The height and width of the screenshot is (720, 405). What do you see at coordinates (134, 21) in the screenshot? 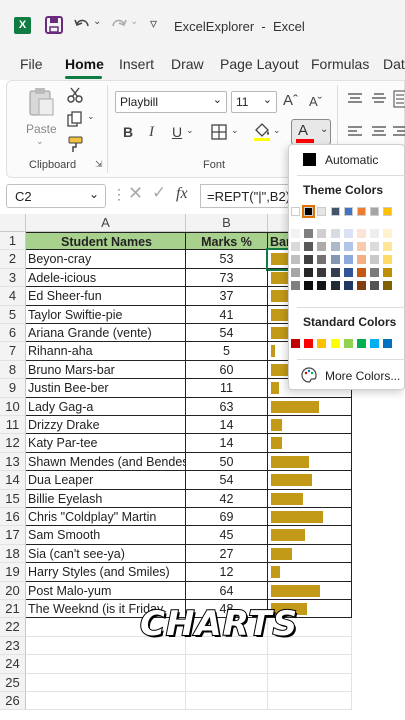
I see `redo-dropdown-icon: ⌄` at bounding box center [134, 21].